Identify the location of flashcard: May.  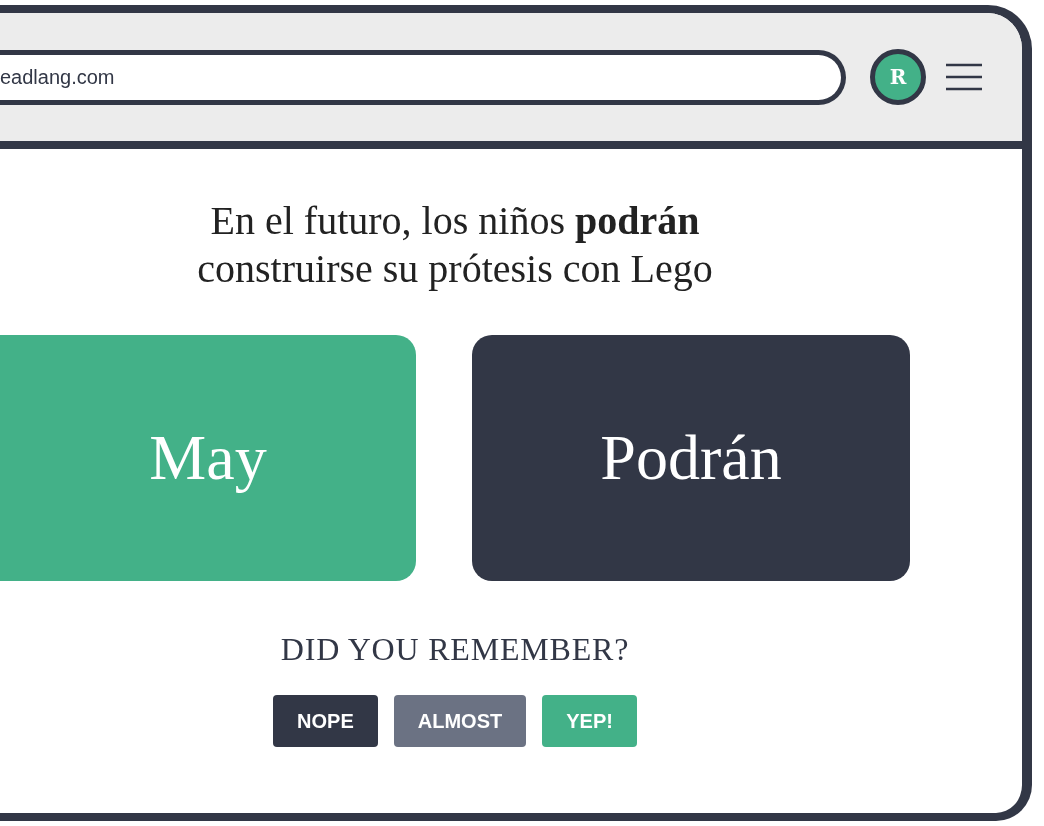
(208, 458).